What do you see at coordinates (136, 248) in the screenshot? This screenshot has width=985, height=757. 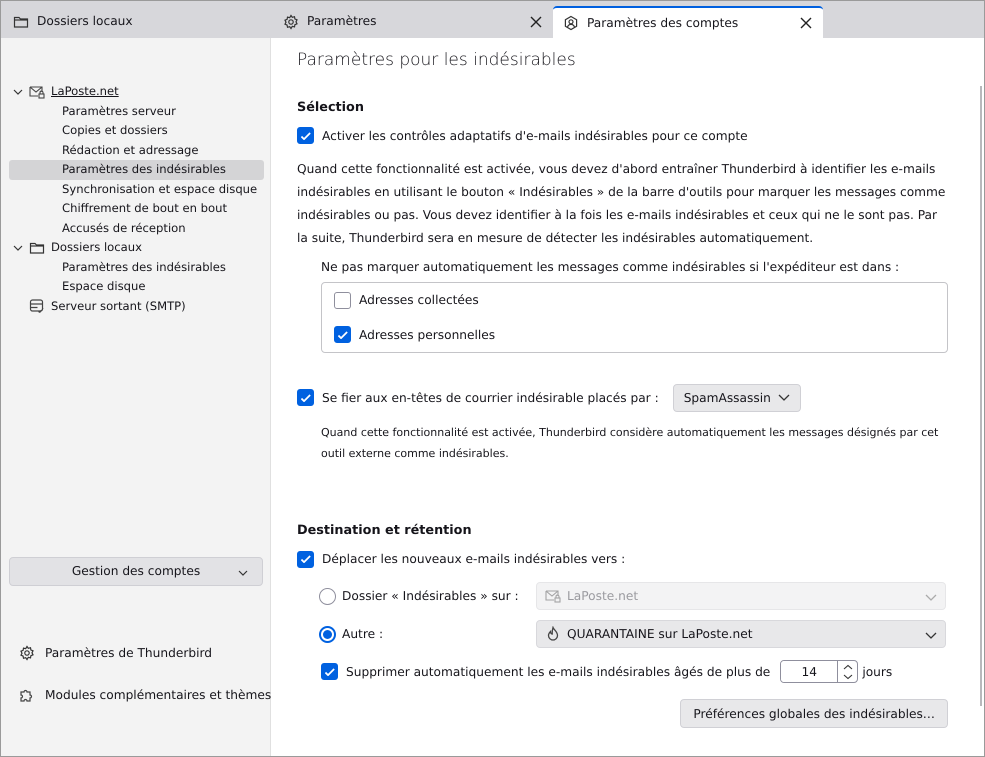 I see `tree-item: Dossiers locaux` at bounding box center [136, 248].